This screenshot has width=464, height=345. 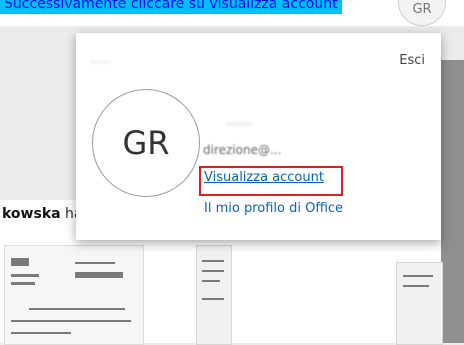 I want to click on notification-text: kowska ha, so click(x=42, y=214).